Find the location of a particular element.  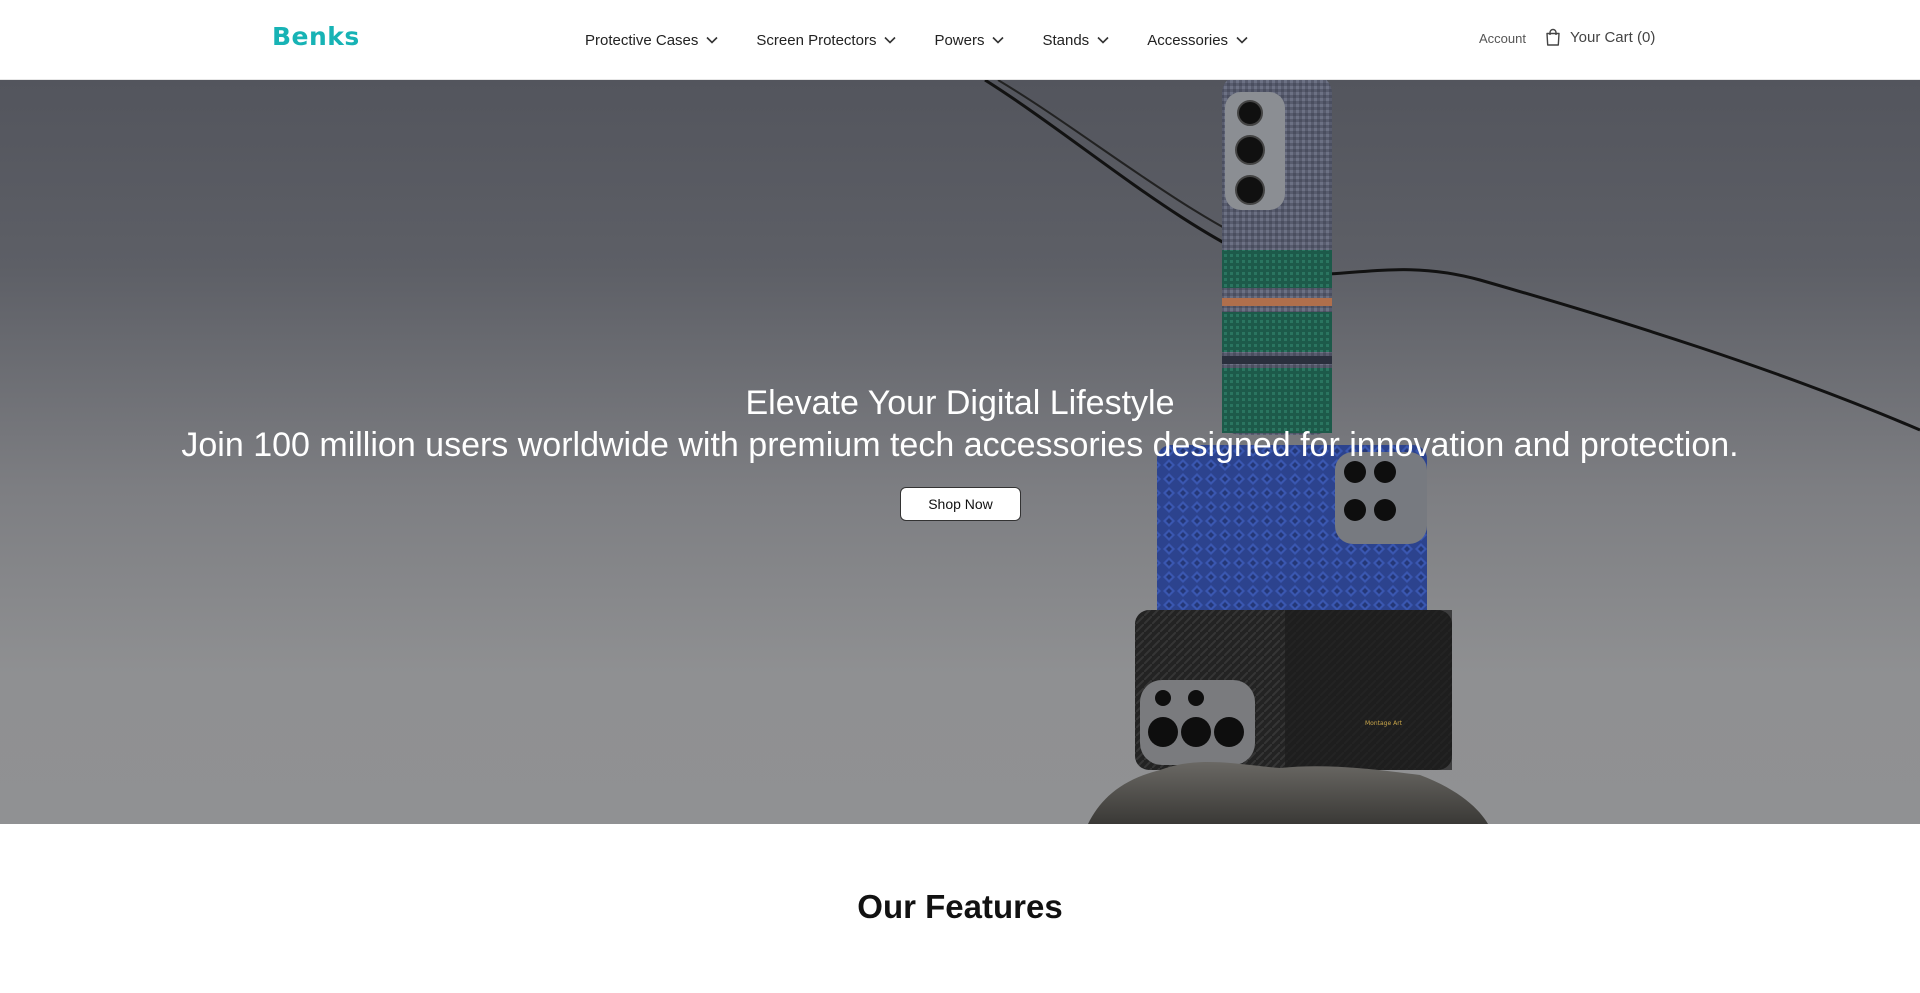

nav-accessories: Accessories is located at coordinates (1197, 40).